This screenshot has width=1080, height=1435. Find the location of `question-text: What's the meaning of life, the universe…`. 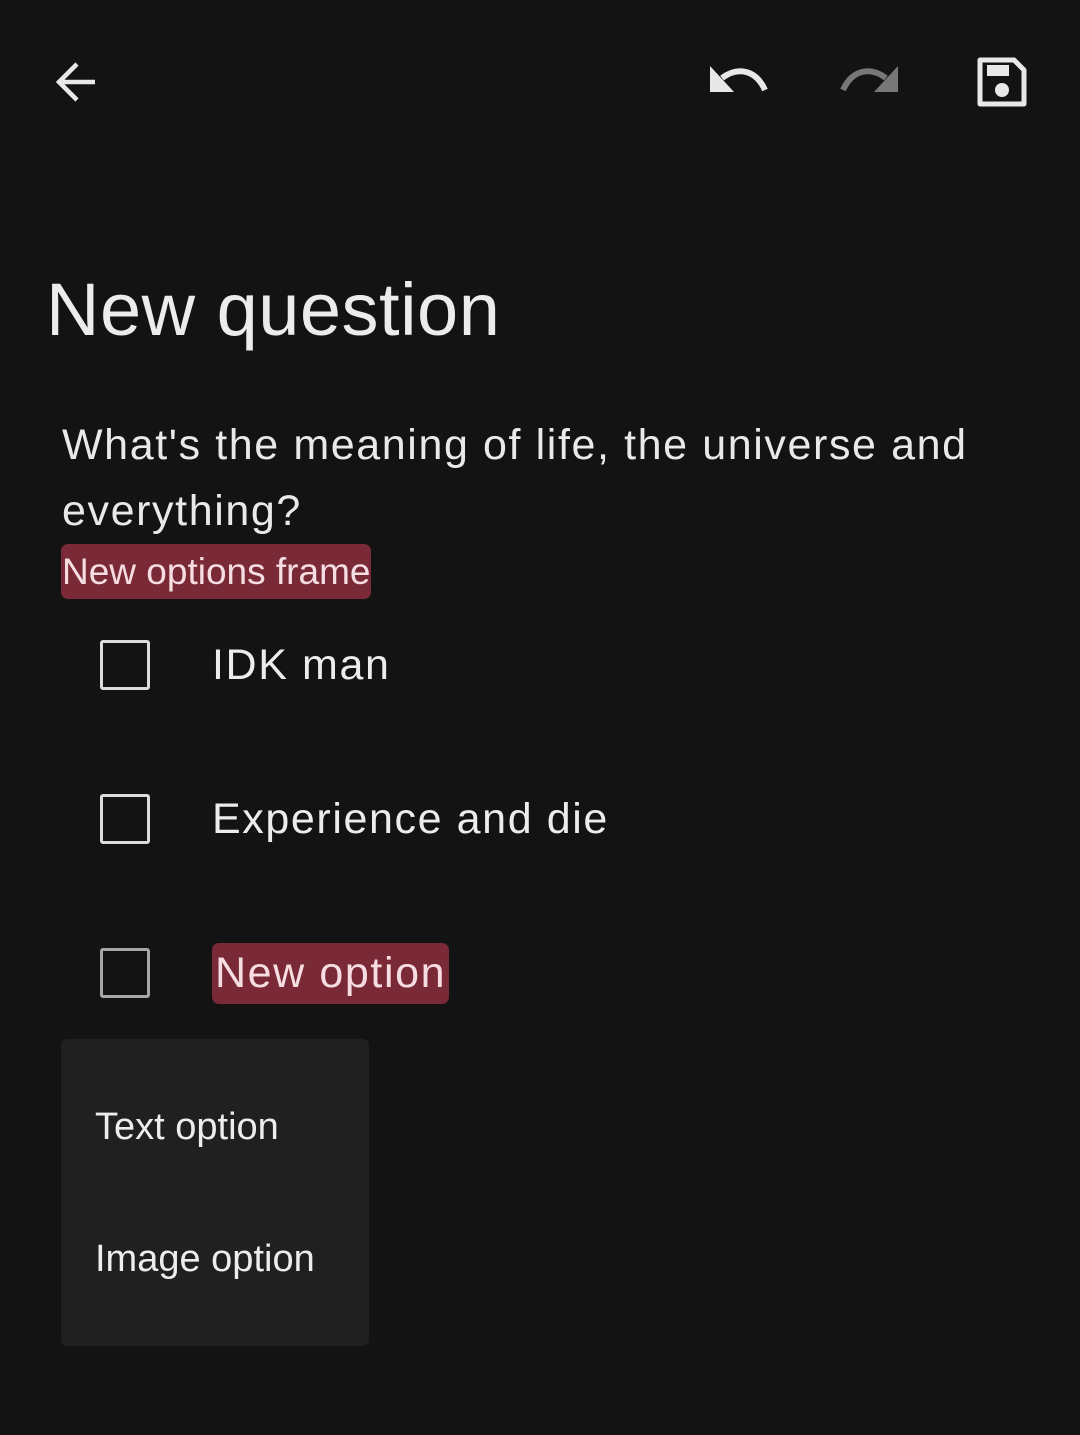

question-text: What's the meaning of life, the universe… is located at coordinates (542, 478).